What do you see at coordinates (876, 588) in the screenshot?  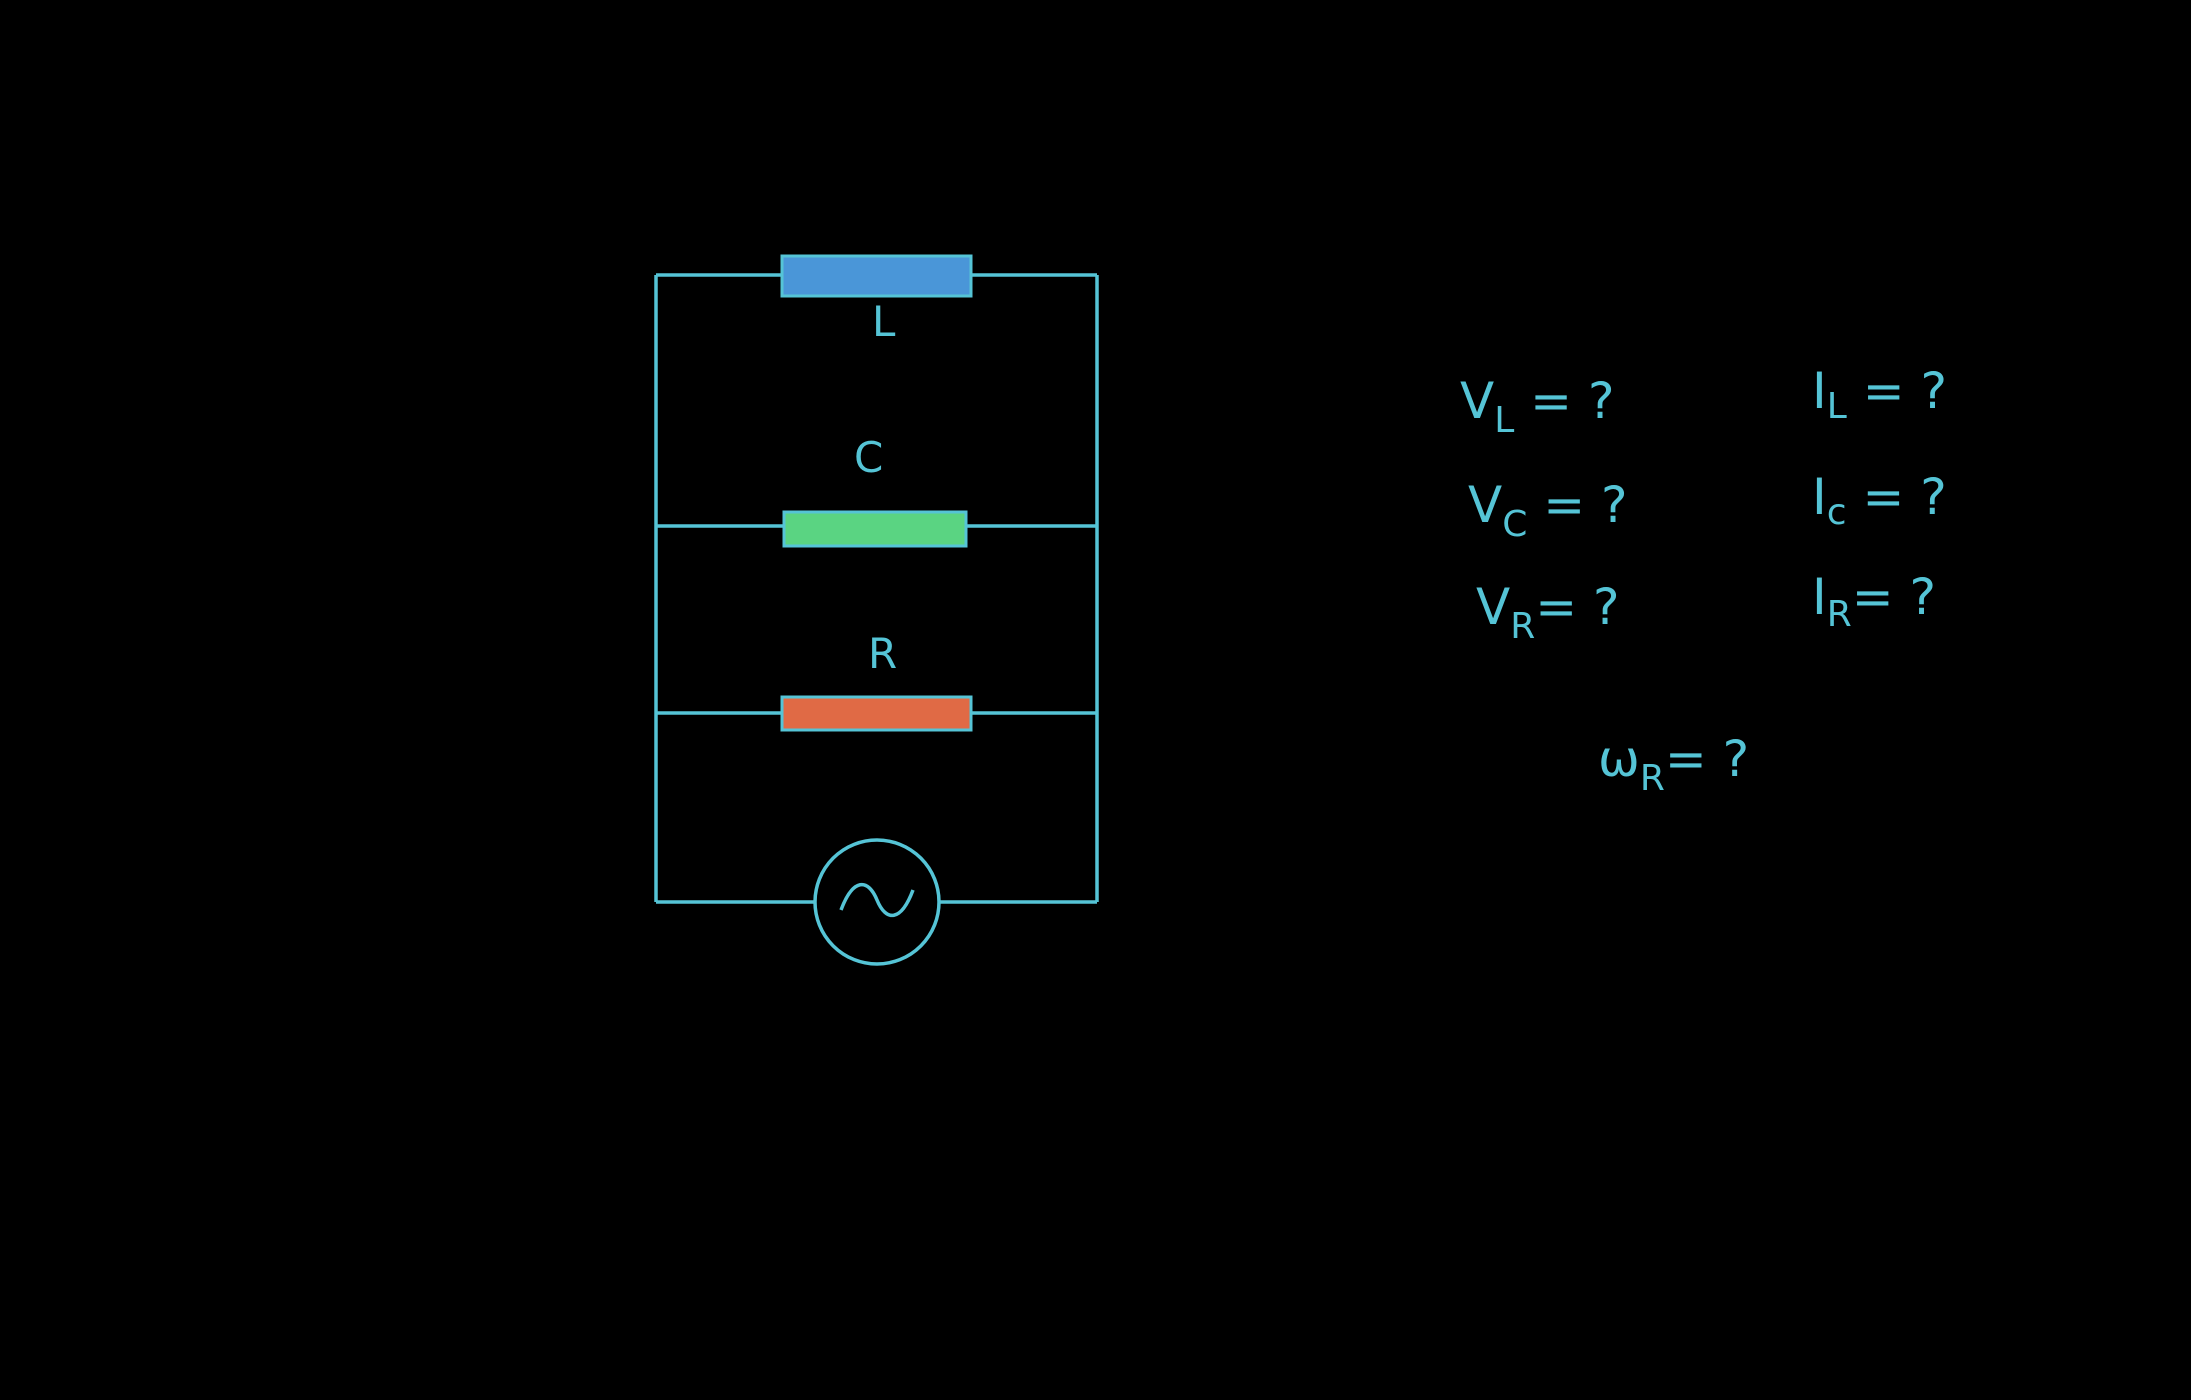 I see `circuit-wires` at bounding box center [876, 588].